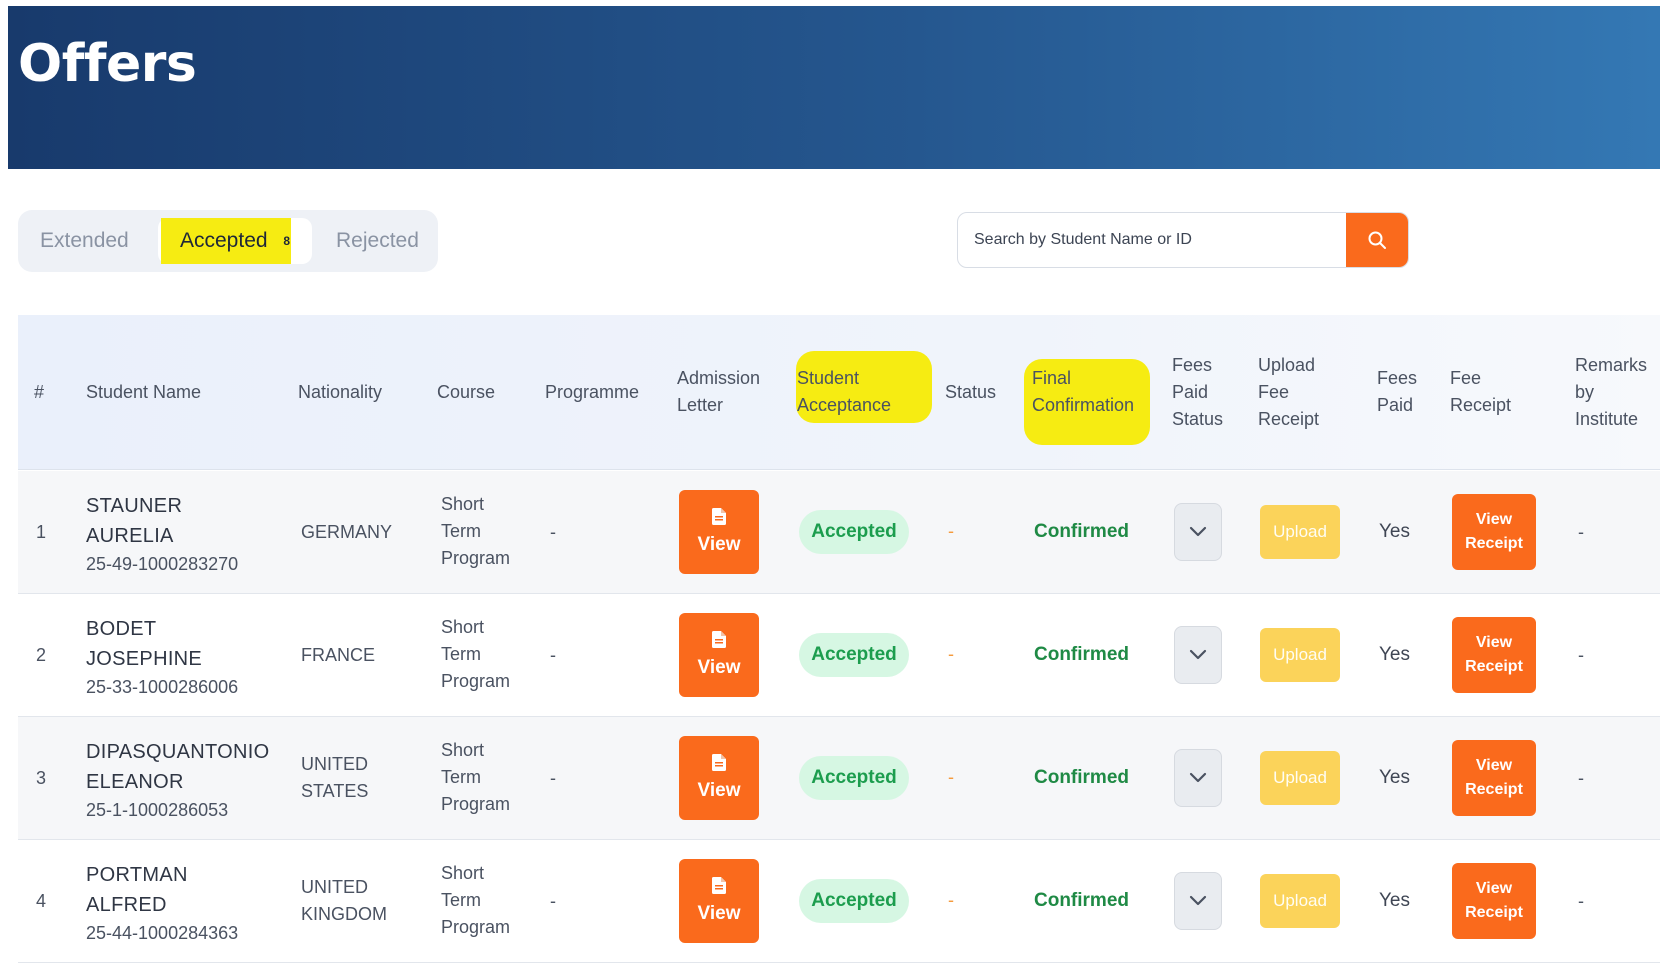 This screenshot has height=976, width=1660. What do you see at coordinates (157, 810) in the screenshot?
I see `student-id: 25-1-1000286053` at bounding box center [157, 810].